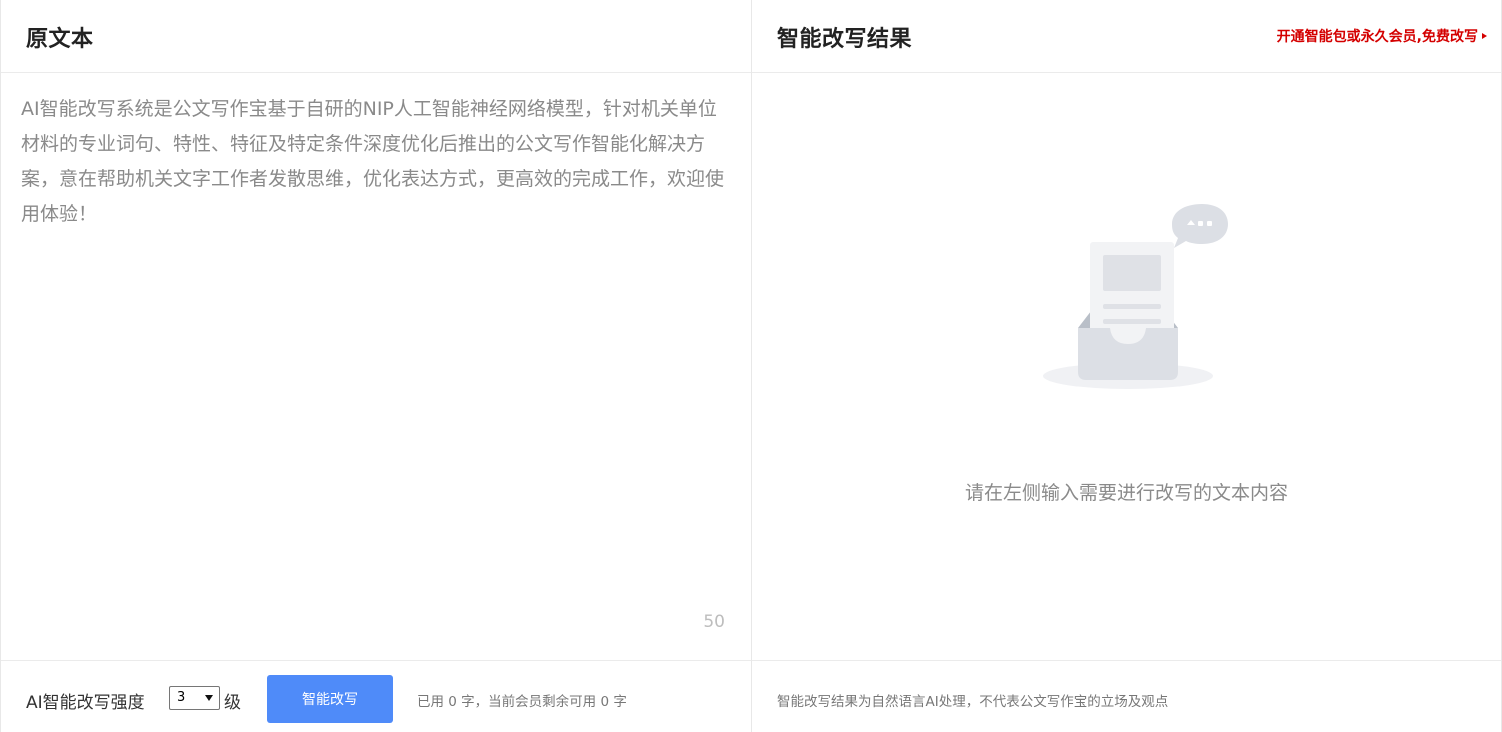 The width and height of the screenshot is (1502, 732). I want to click on strength-label: AI智能改写强度, so click(85, 703).